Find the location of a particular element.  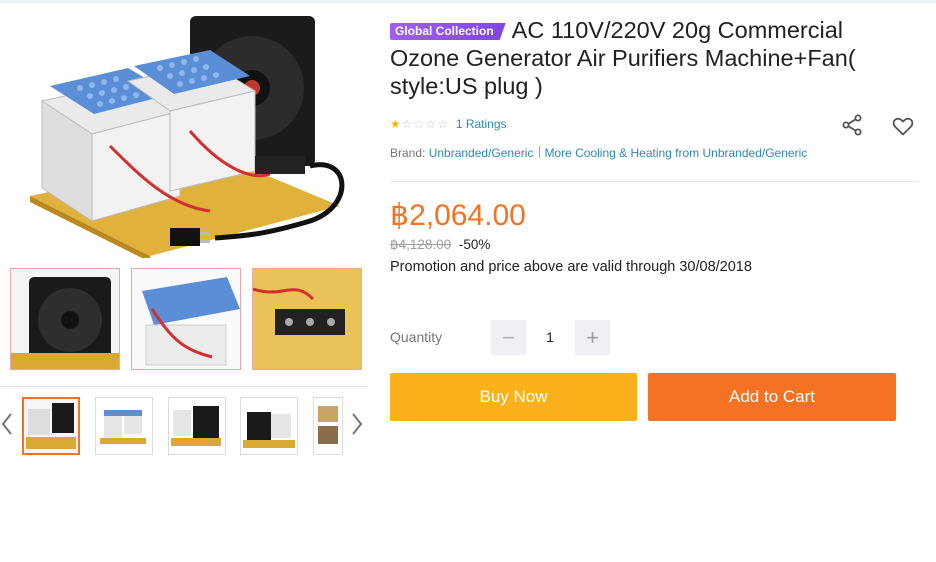

quantity-increase-button: + is located at coordinates (592, 337).